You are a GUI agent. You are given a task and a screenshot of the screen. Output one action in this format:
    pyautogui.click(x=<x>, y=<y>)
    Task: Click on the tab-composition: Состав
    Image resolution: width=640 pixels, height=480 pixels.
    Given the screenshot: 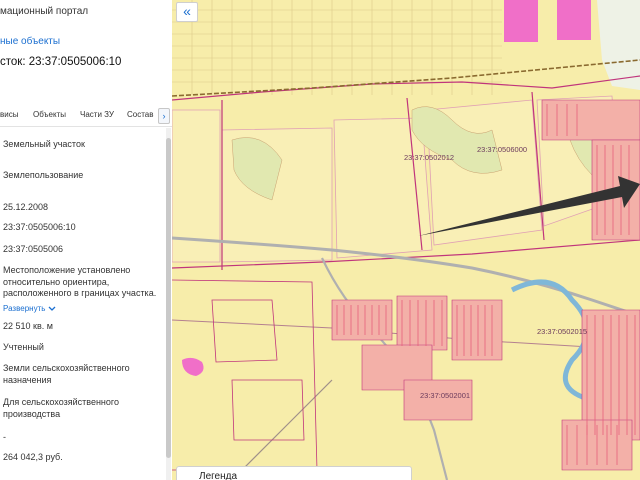 What is the action you would take?
    pyautogui.click(x=140, y=114)
    